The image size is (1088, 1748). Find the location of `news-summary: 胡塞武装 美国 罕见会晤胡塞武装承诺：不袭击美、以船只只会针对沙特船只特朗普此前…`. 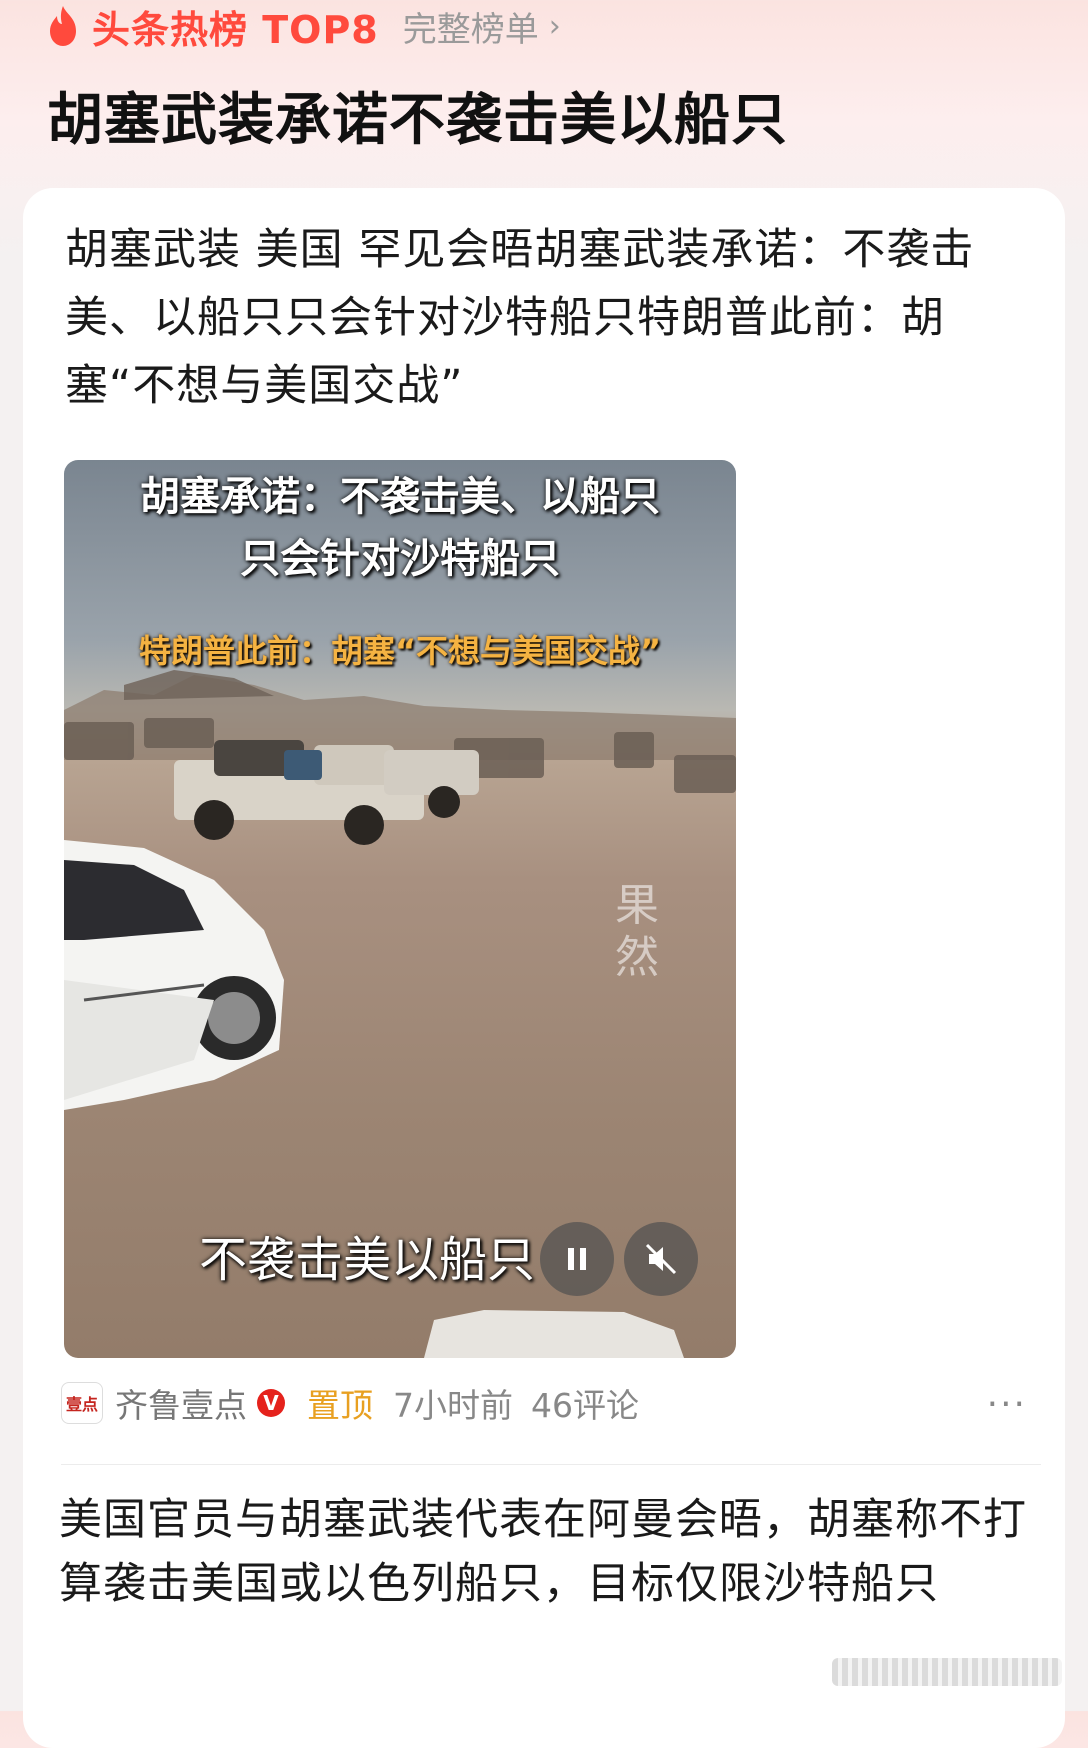

news-summary: 胡塞武装 美国 罕见会晤胡塞武装承诺：不袭击美、以船只只会针对沙特船只特朗普此前… is located at coordinates (555, 318).